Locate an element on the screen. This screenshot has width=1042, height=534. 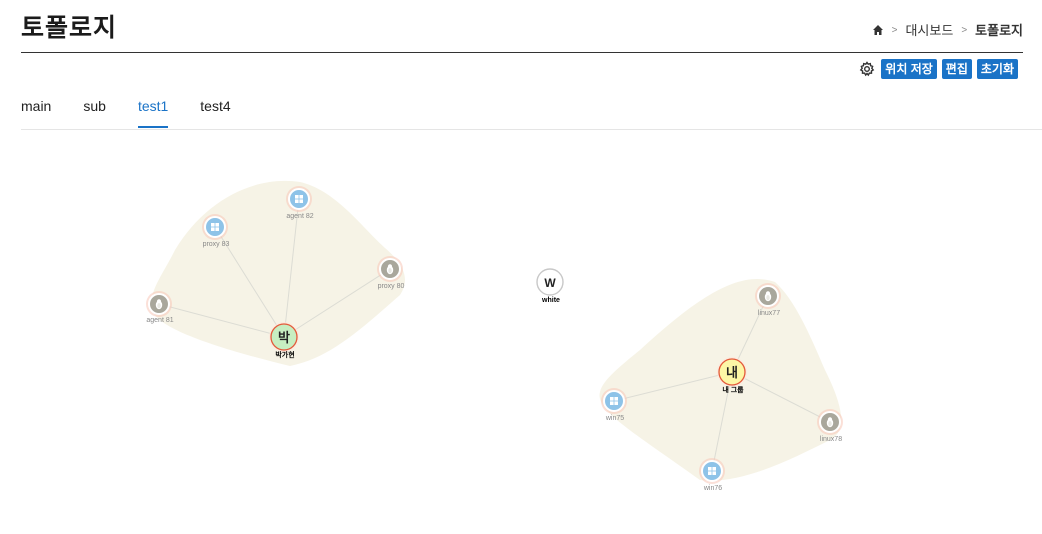
agent-node: win75 is located at coordinates (614, 405).